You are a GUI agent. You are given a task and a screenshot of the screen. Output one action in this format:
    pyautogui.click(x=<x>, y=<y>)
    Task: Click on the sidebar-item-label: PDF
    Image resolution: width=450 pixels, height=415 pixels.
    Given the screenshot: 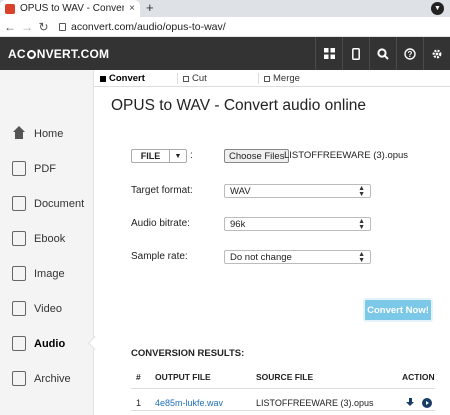 What is the action you would take?
    pyautogui.click(x=45, y=168)
    